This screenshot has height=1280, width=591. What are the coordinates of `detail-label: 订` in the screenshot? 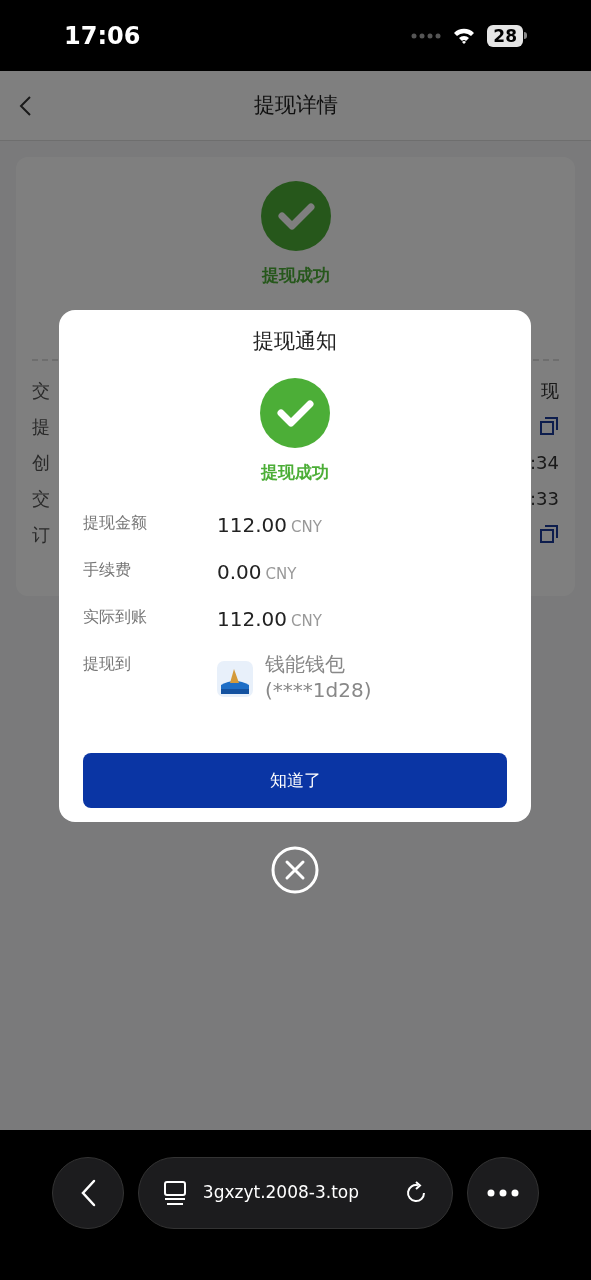 It's located at (41, 534).